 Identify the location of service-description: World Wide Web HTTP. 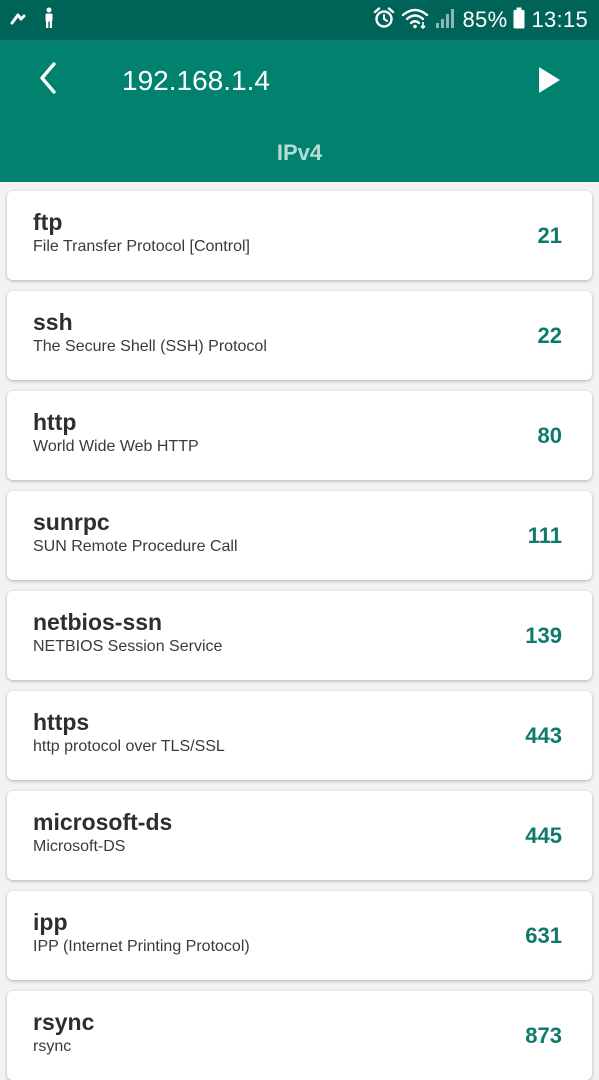
(116, 446).